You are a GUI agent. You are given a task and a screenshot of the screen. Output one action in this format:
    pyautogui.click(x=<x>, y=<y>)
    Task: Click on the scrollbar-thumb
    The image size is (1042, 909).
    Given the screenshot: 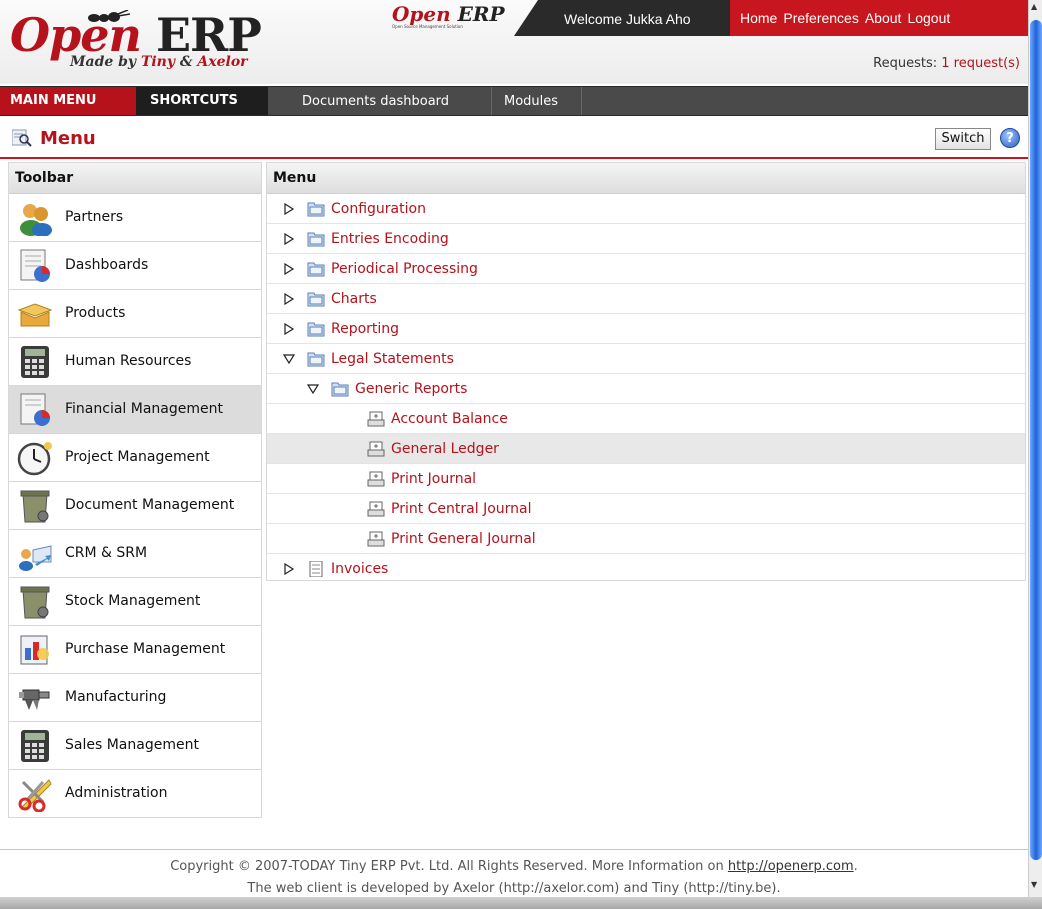 What is the action you would take?
    pyautogui.click(x=1036, y=440)
    